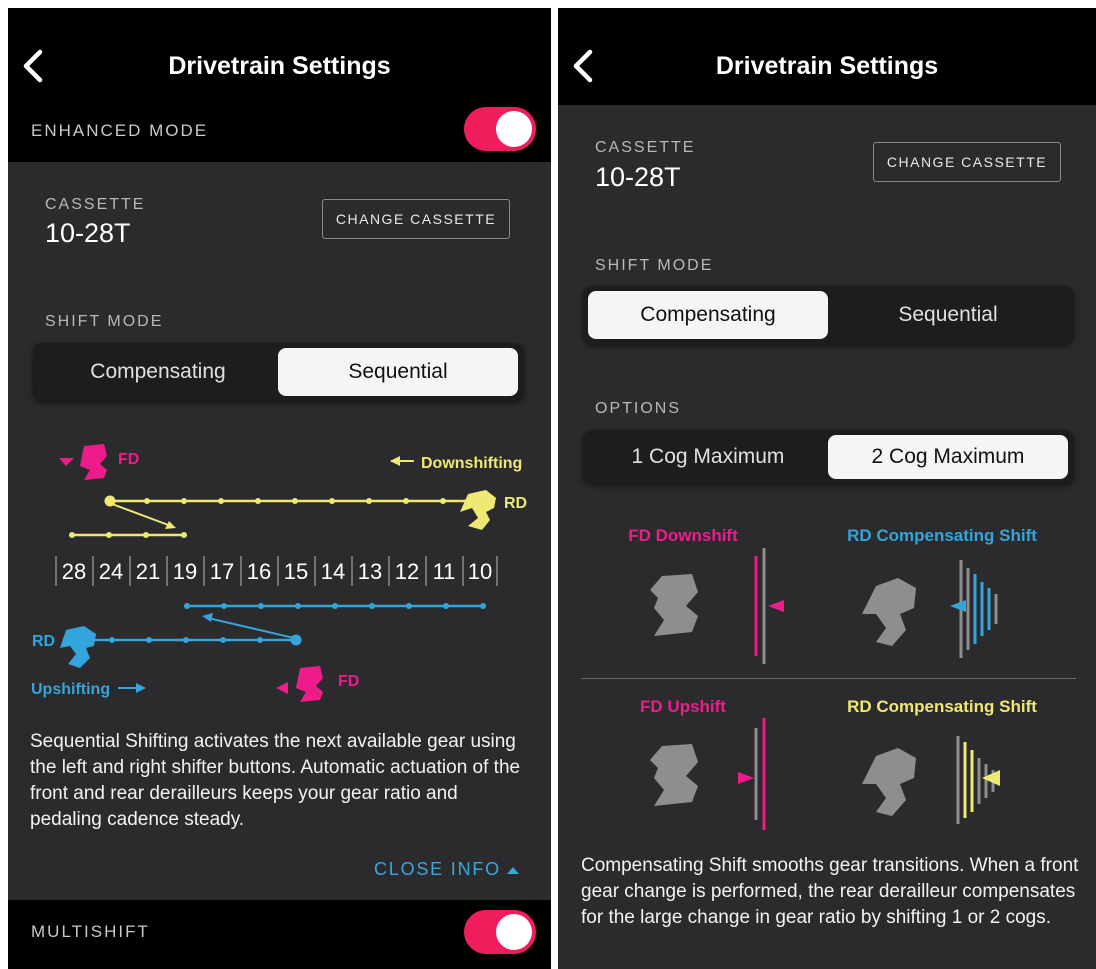 The width and height of the screenshot is (1096, 969). What do you see at coordinates (958, 606) in the screenshot?
I see `rd-arrow-icon` at bounding box center [958, 606].